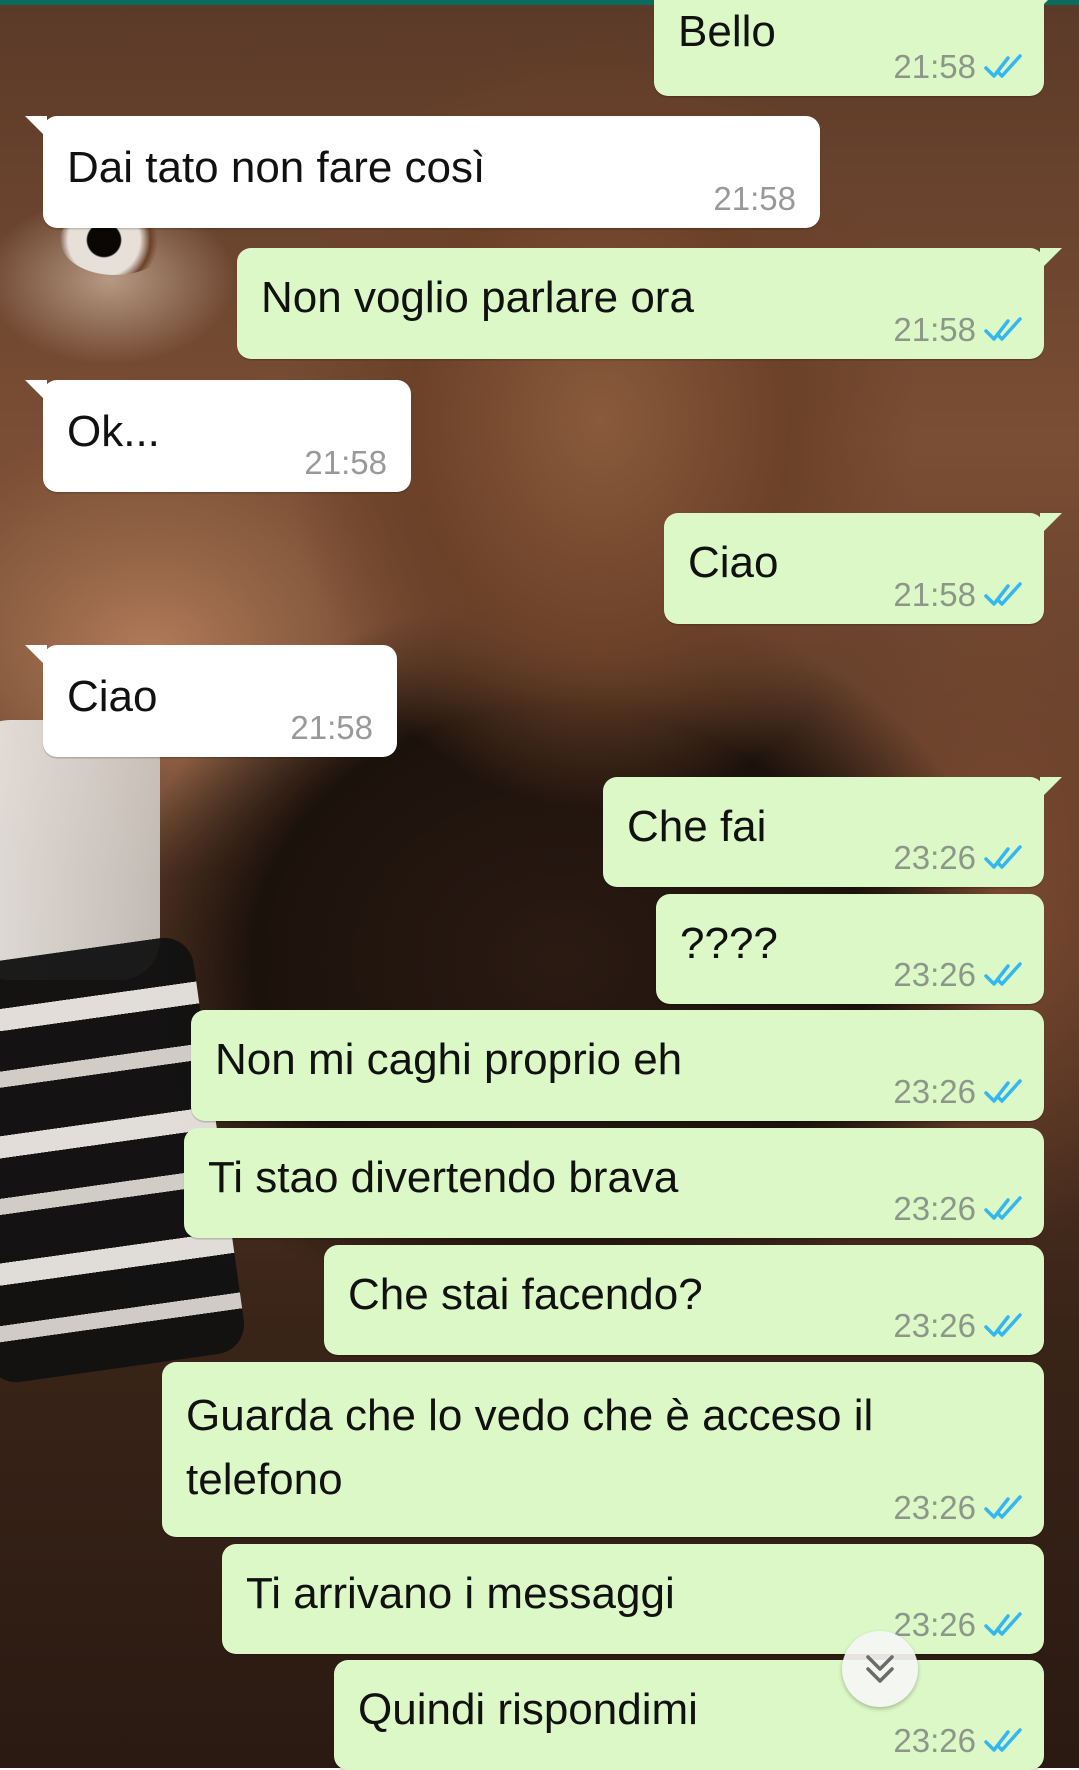 The height and width of the screenshot is (1770, 1079). What do you see at coordinates (460, 1593) in the screenshot?
I see `message-text: Ti arrivano i messaggi` at bounding box center [460, 1593].